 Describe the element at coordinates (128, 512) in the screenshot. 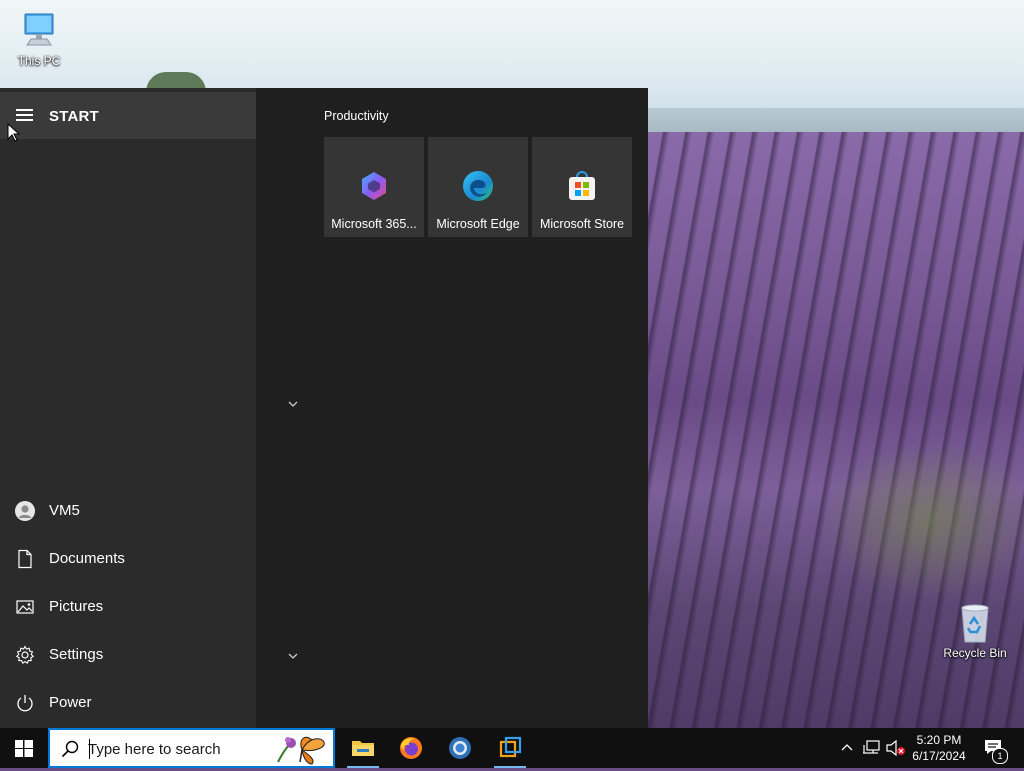

I see `sidebar-item-user: VM5` at that location.